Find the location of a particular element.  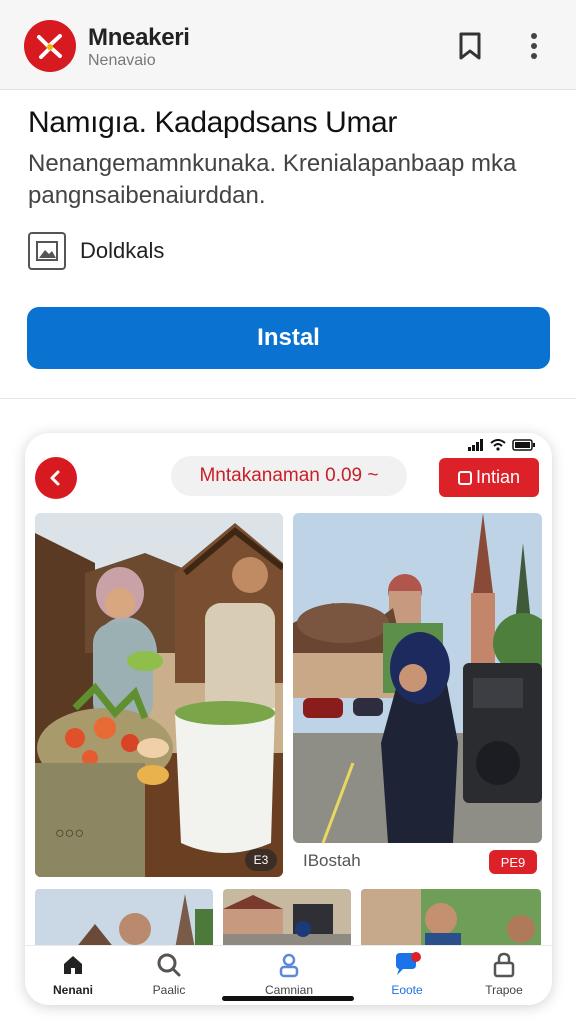

nav-item-chat: Eoote is located at coordinates (407, 975).